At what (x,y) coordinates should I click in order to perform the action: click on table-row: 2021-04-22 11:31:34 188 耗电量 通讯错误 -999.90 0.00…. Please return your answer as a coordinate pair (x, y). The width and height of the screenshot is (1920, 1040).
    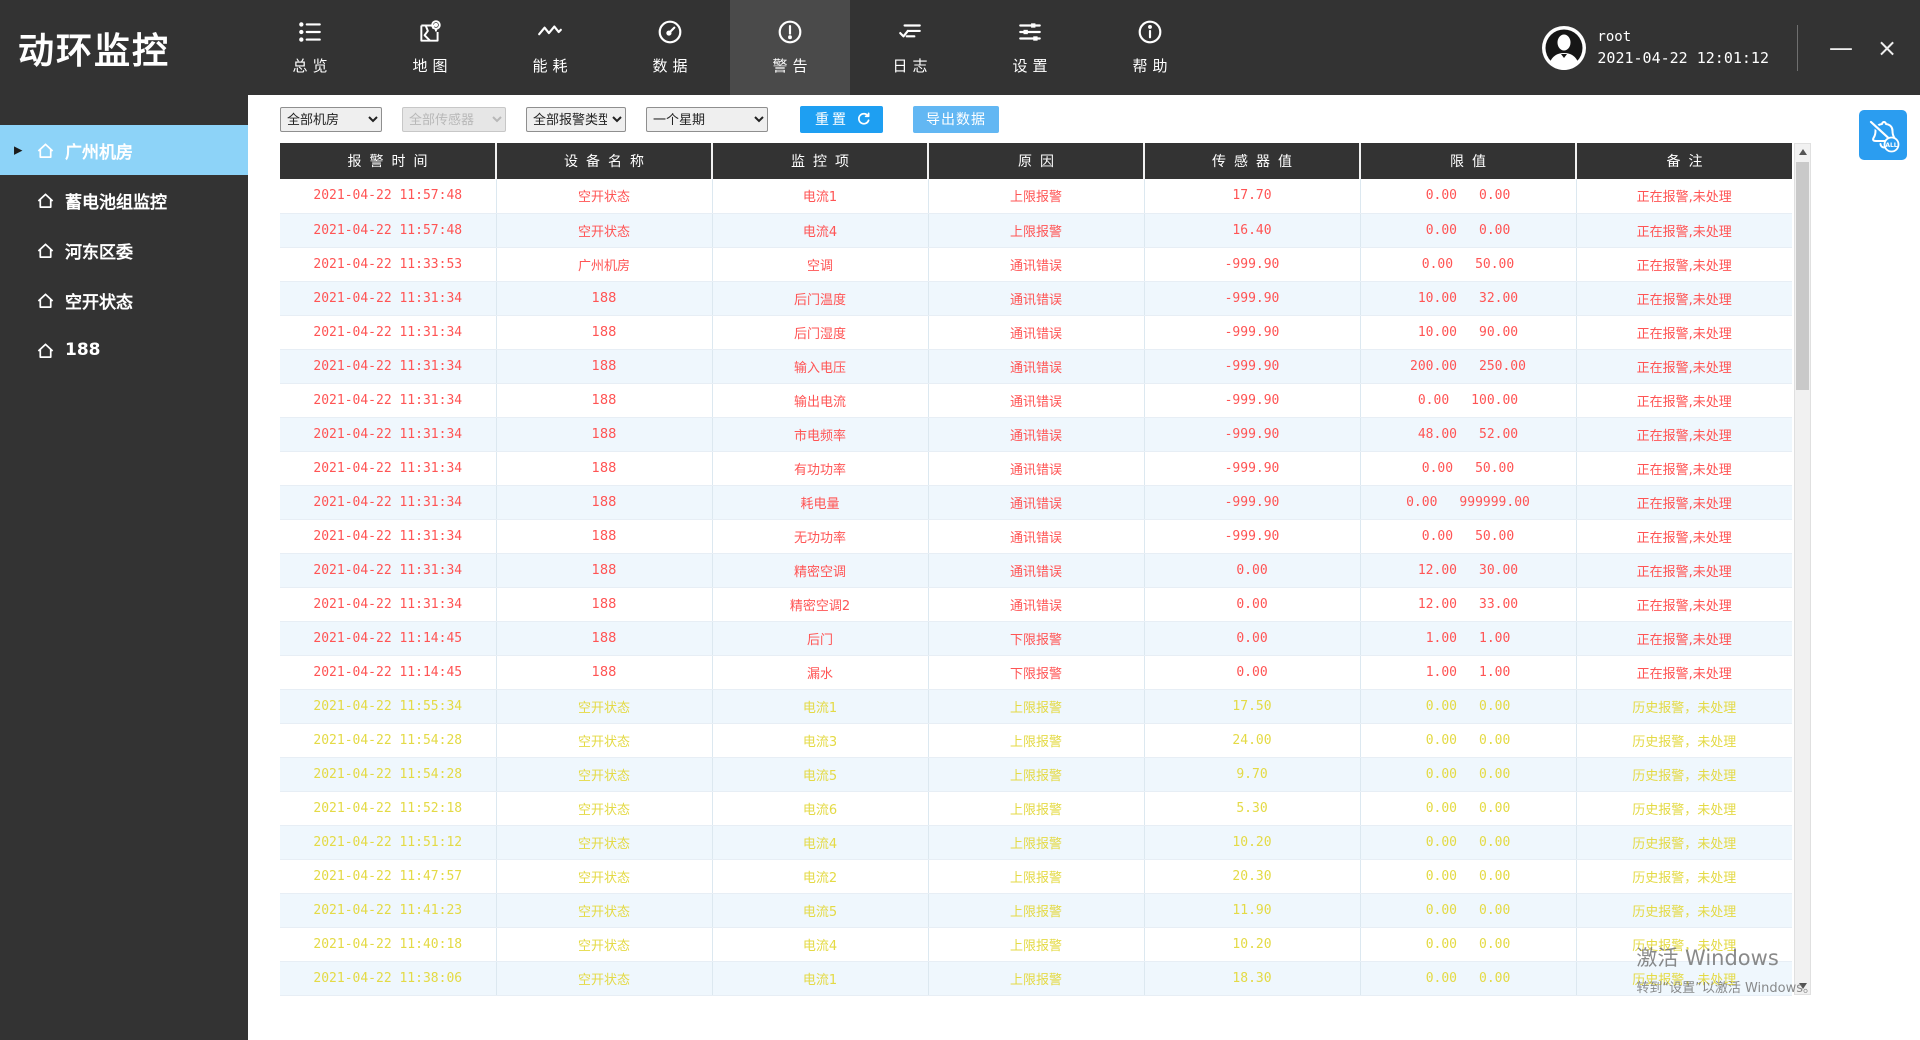
    Looking at the image, I should click on (1036, 502).